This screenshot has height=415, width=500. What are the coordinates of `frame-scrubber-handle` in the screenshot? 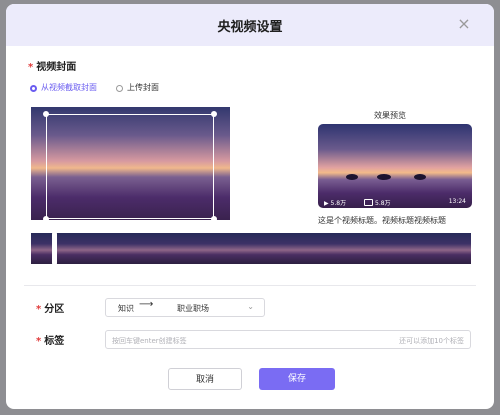 It's located at (54, 248).